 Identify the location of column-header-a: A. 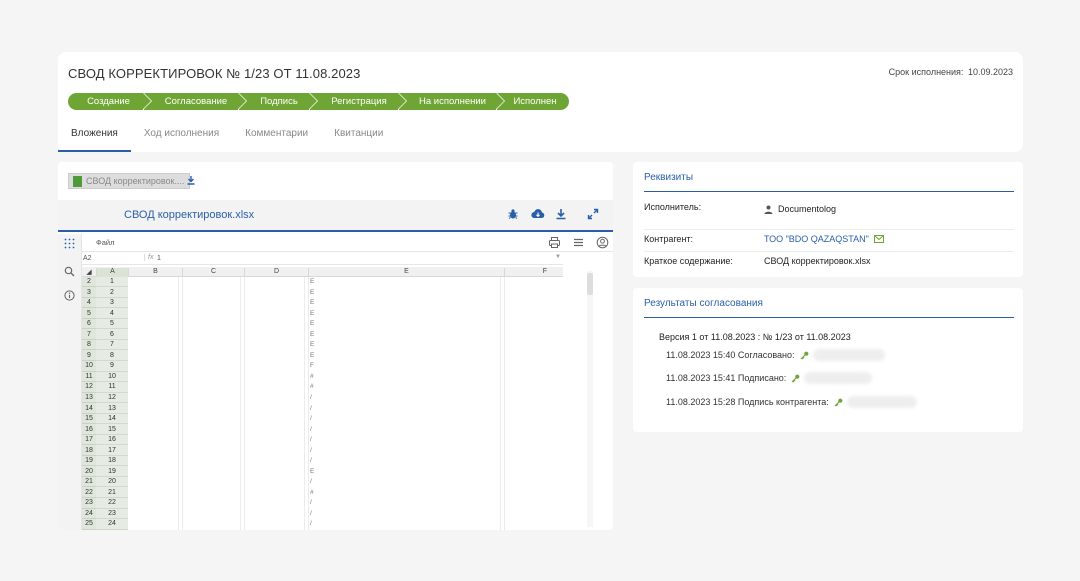
(112, 272).